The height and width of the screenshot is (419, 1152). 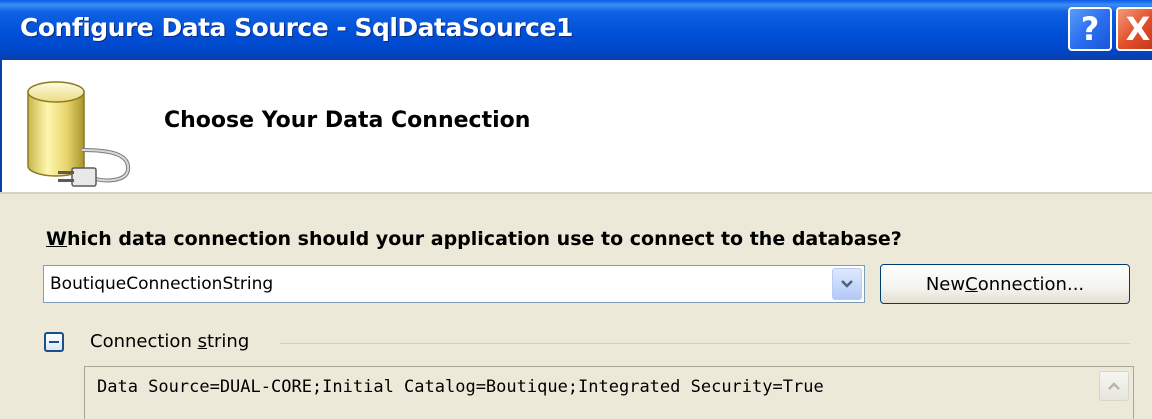 I want to click on chevron-down-icon, so click(x=847, y=284).